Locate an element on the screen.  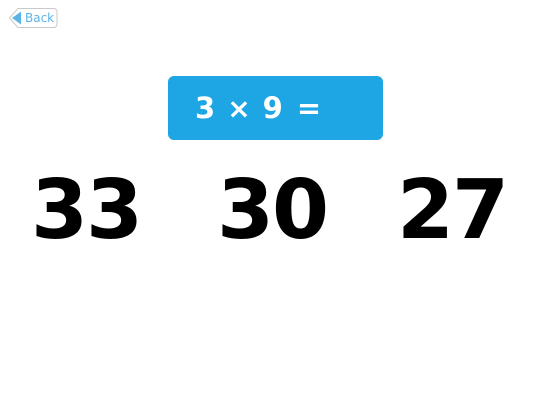
equation-box: 3 × 9 = is located at coordinates (275, 108).